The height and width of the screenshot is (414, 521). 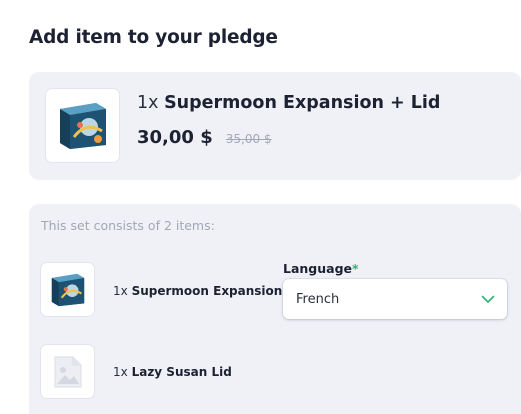 I want to click on original-price: 35,00 $, so click(x=248, y=139).